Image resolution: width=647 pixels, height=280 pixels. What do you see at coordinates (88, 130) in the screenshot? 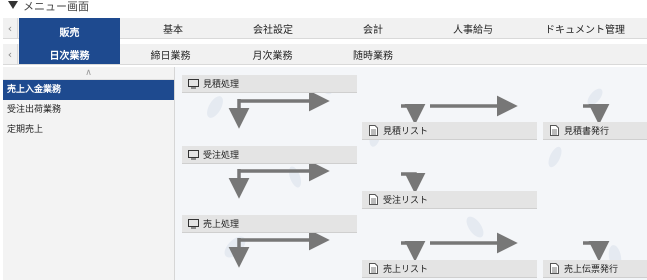
I see `sidebar-item-recurring-sales: 定期売上` at bounding box center [88, 130].